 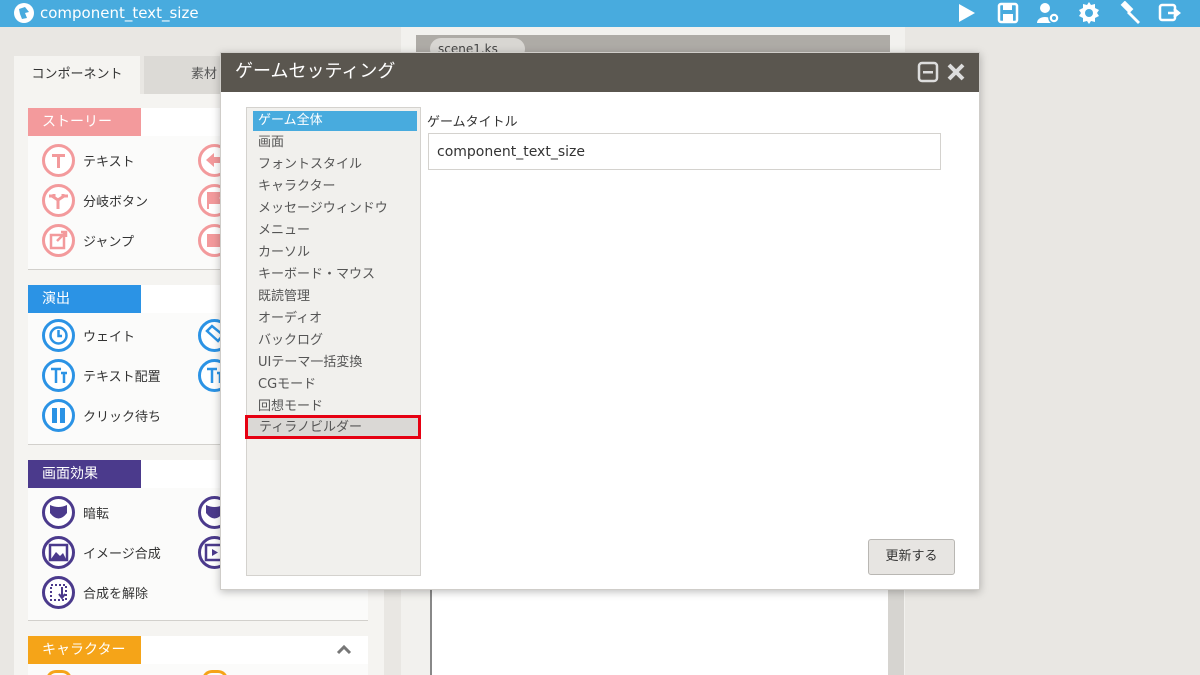 I want to click on component-text: テキスト, so click(x=88, y=160).